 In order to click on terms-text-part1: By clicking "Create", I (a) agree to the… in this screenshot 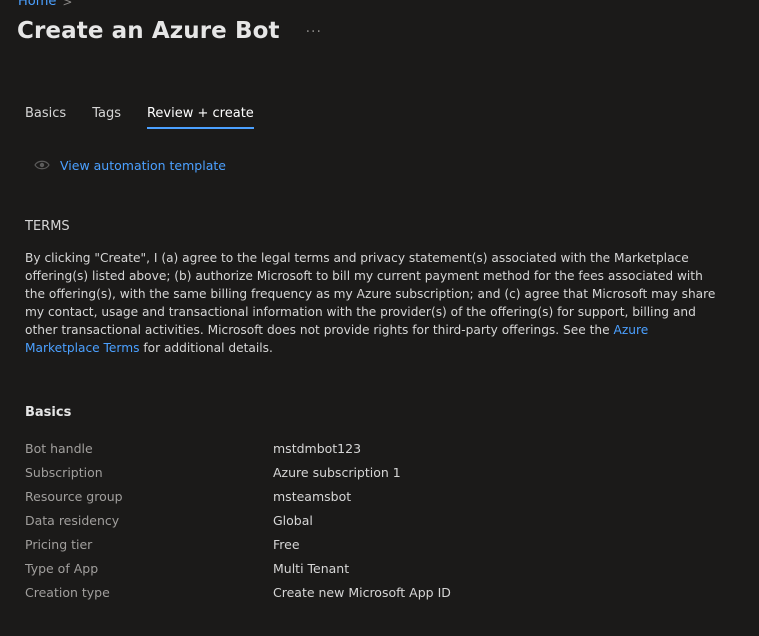, I will do `click(370, 294)`.